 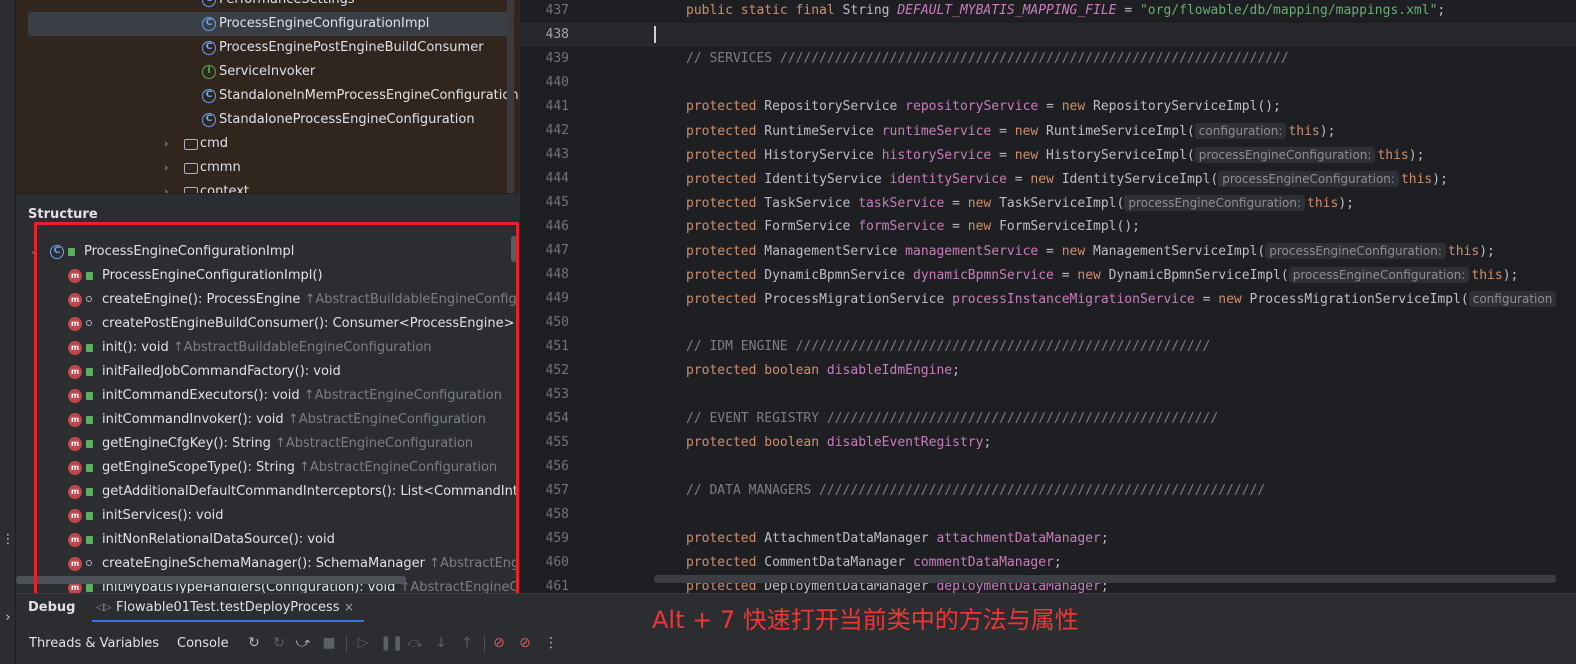 I want to click on resume-icon: ⤻, so click(x=303, y=643).